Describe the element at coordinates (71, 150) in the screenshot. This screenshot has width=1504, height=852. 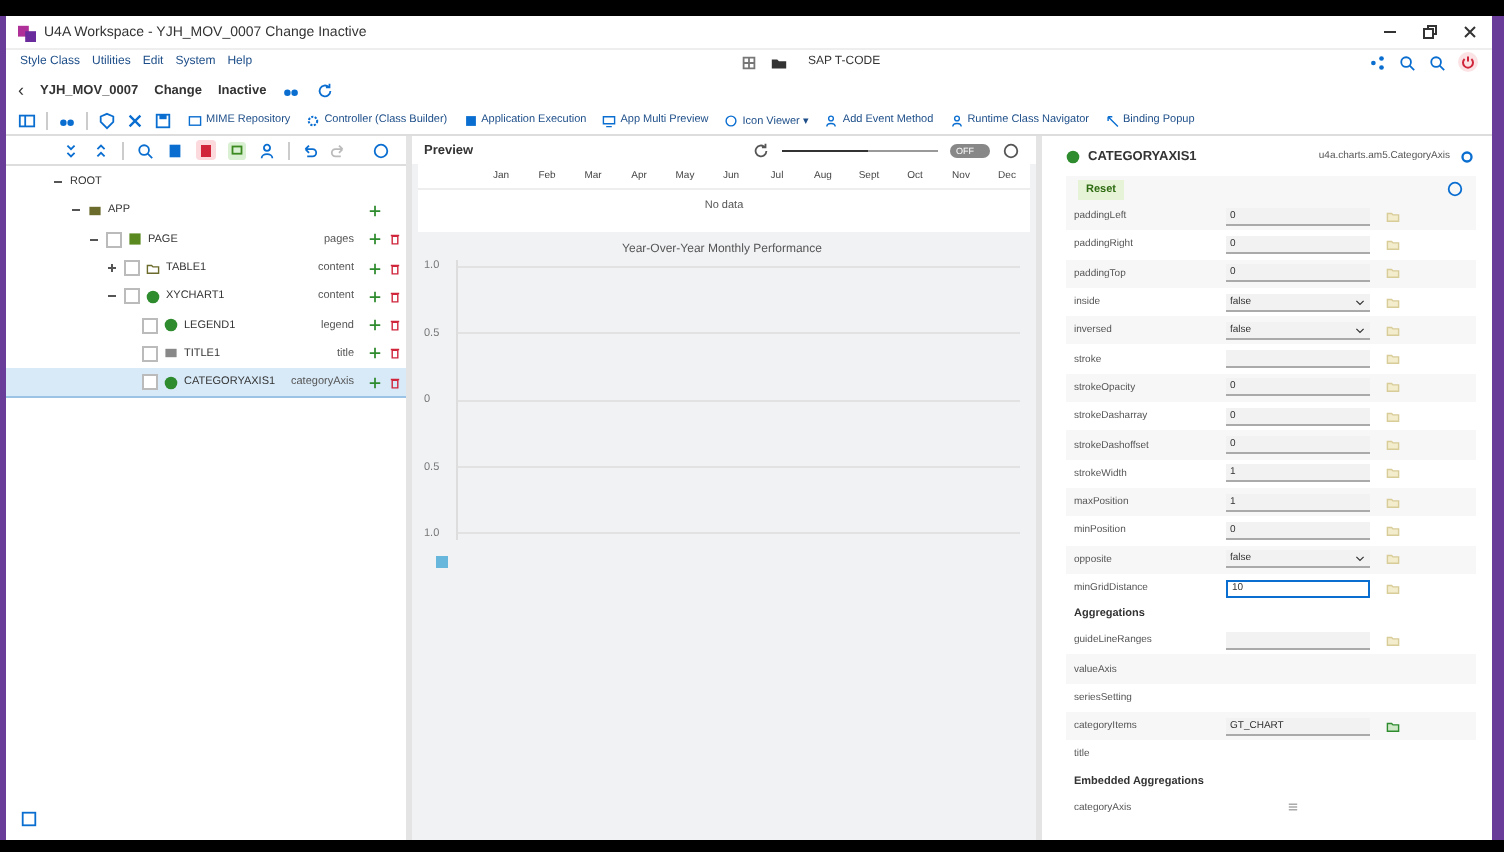
I see `collapse-all-icon` at that location.